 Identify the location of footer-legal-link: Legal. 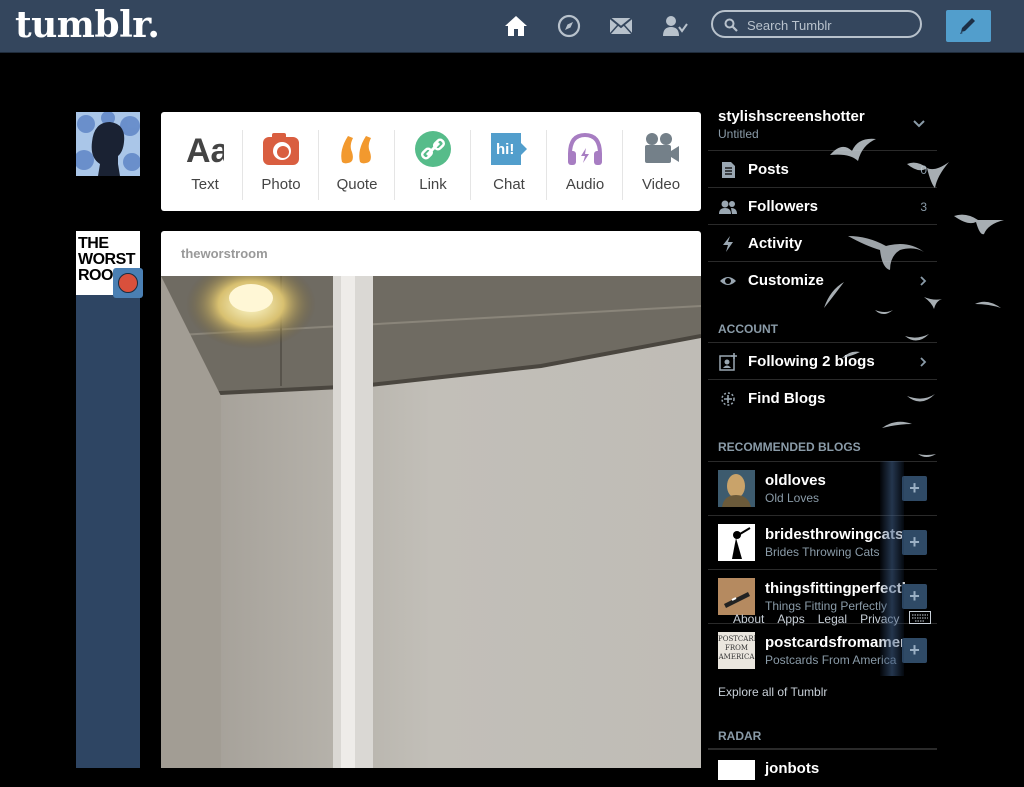
(832, 619).